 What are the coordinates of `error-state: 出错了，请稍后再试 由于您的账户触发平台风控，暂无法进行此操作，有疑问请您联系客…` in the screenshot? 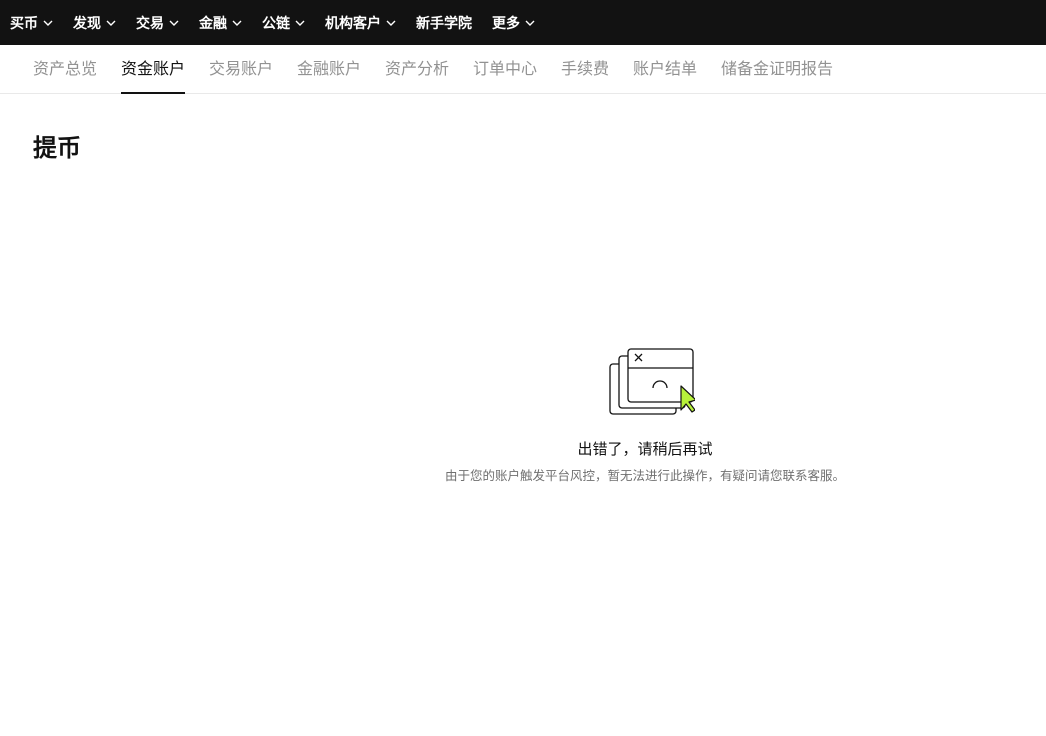 It's located at (645, 415).